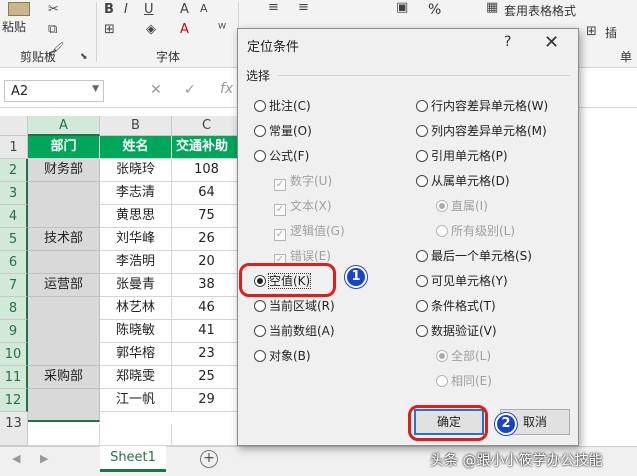 This screenshot has width=637, height=476. I want to click on header-cell-name: 姓名, so click(136, 147).